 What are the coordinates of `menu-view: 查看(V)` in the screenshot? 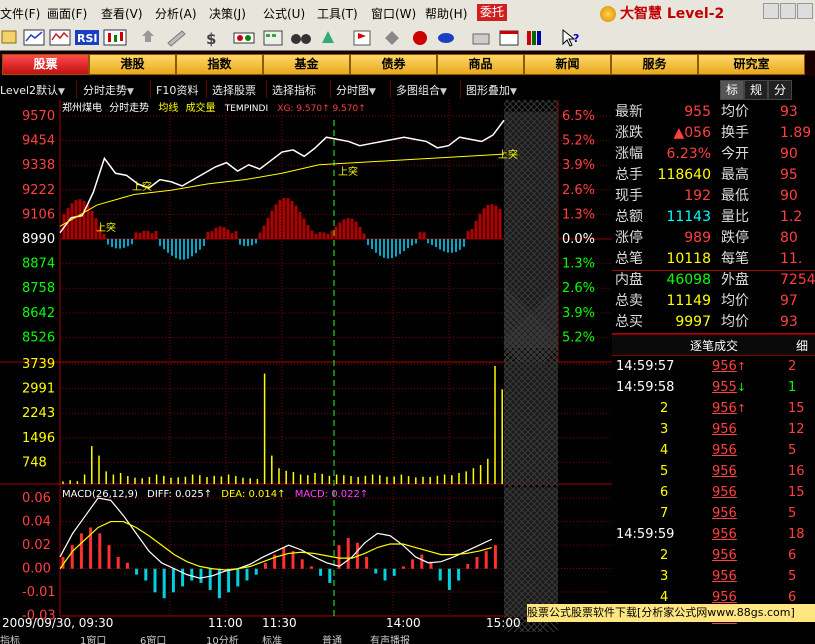 It's located at (122, 13).